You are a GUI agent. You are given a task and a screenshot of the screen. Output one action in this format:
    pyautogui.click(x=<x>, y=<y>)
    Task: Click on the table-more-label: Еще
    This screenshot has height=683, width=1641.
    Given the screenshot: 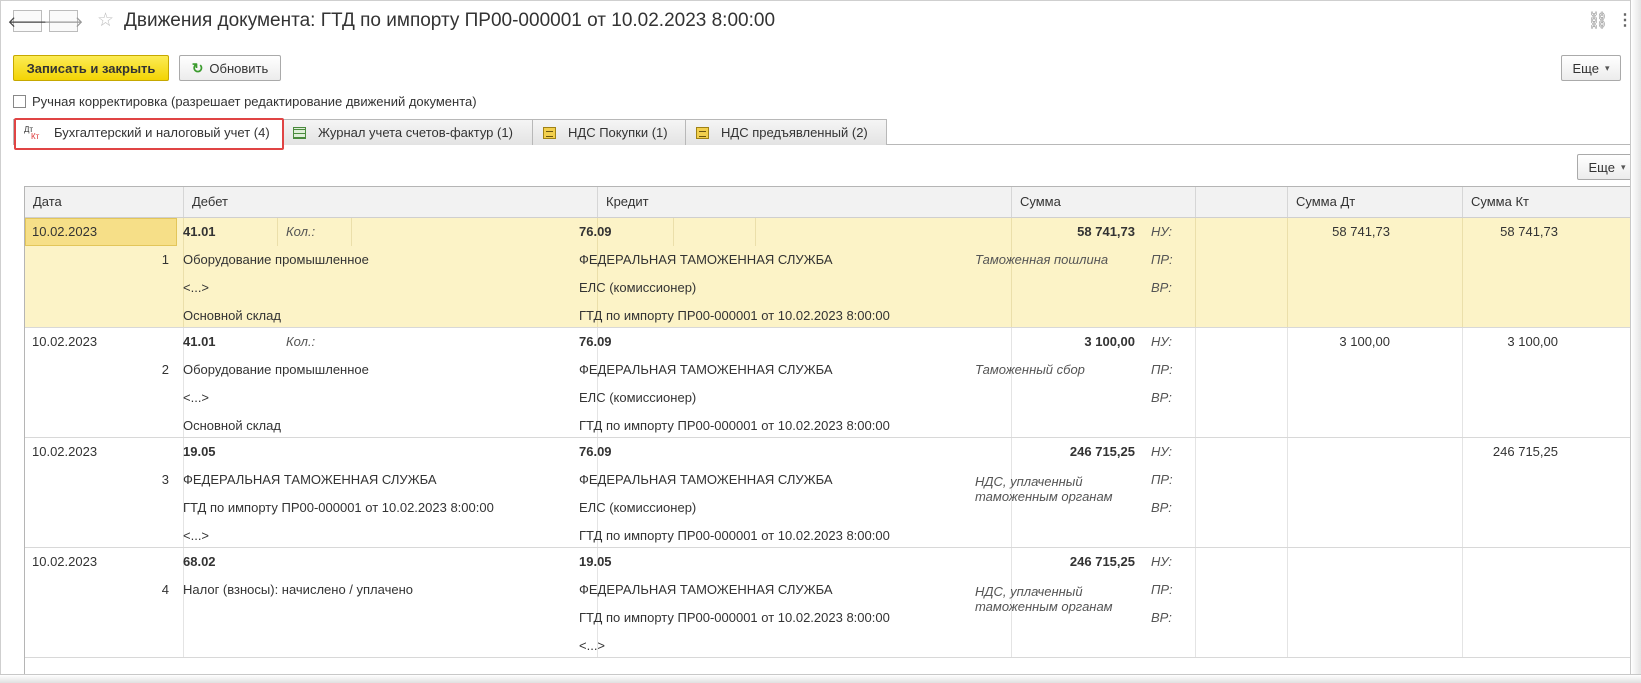 What is the action you would take?
    pyautogui.click(x=1601, y=167)
    